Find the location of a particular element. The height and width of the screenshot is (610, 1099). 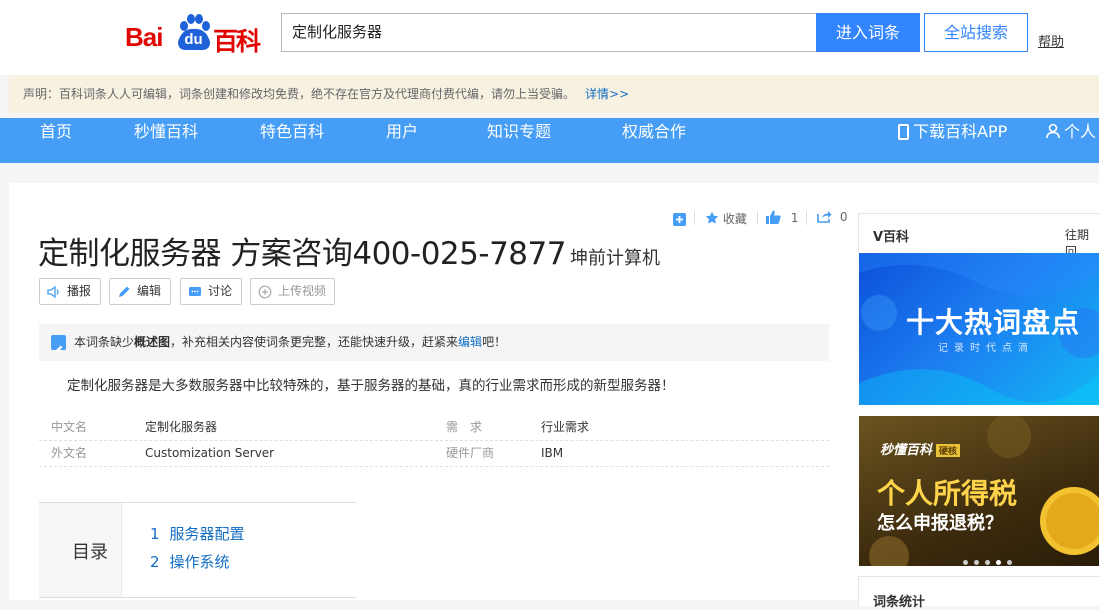

logo-baike-text: 百科 is located at coordinates (237, 41).